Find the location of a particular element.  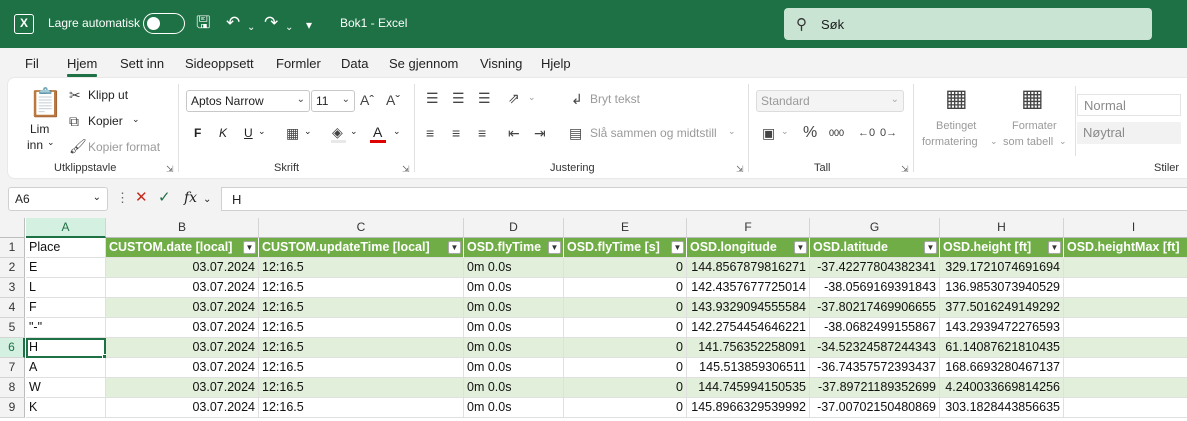

cell-i4 is located at coordinates (1125, 308).